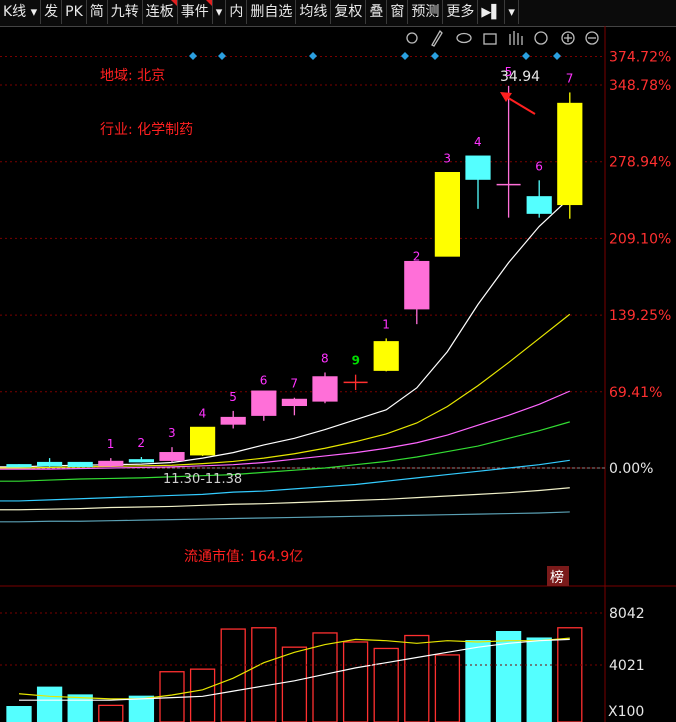  What do you see at coordinates (160, 12) in the screenshot?
I see `toolbar-btn-lianban: 连板` at bounding box center [160, 12].